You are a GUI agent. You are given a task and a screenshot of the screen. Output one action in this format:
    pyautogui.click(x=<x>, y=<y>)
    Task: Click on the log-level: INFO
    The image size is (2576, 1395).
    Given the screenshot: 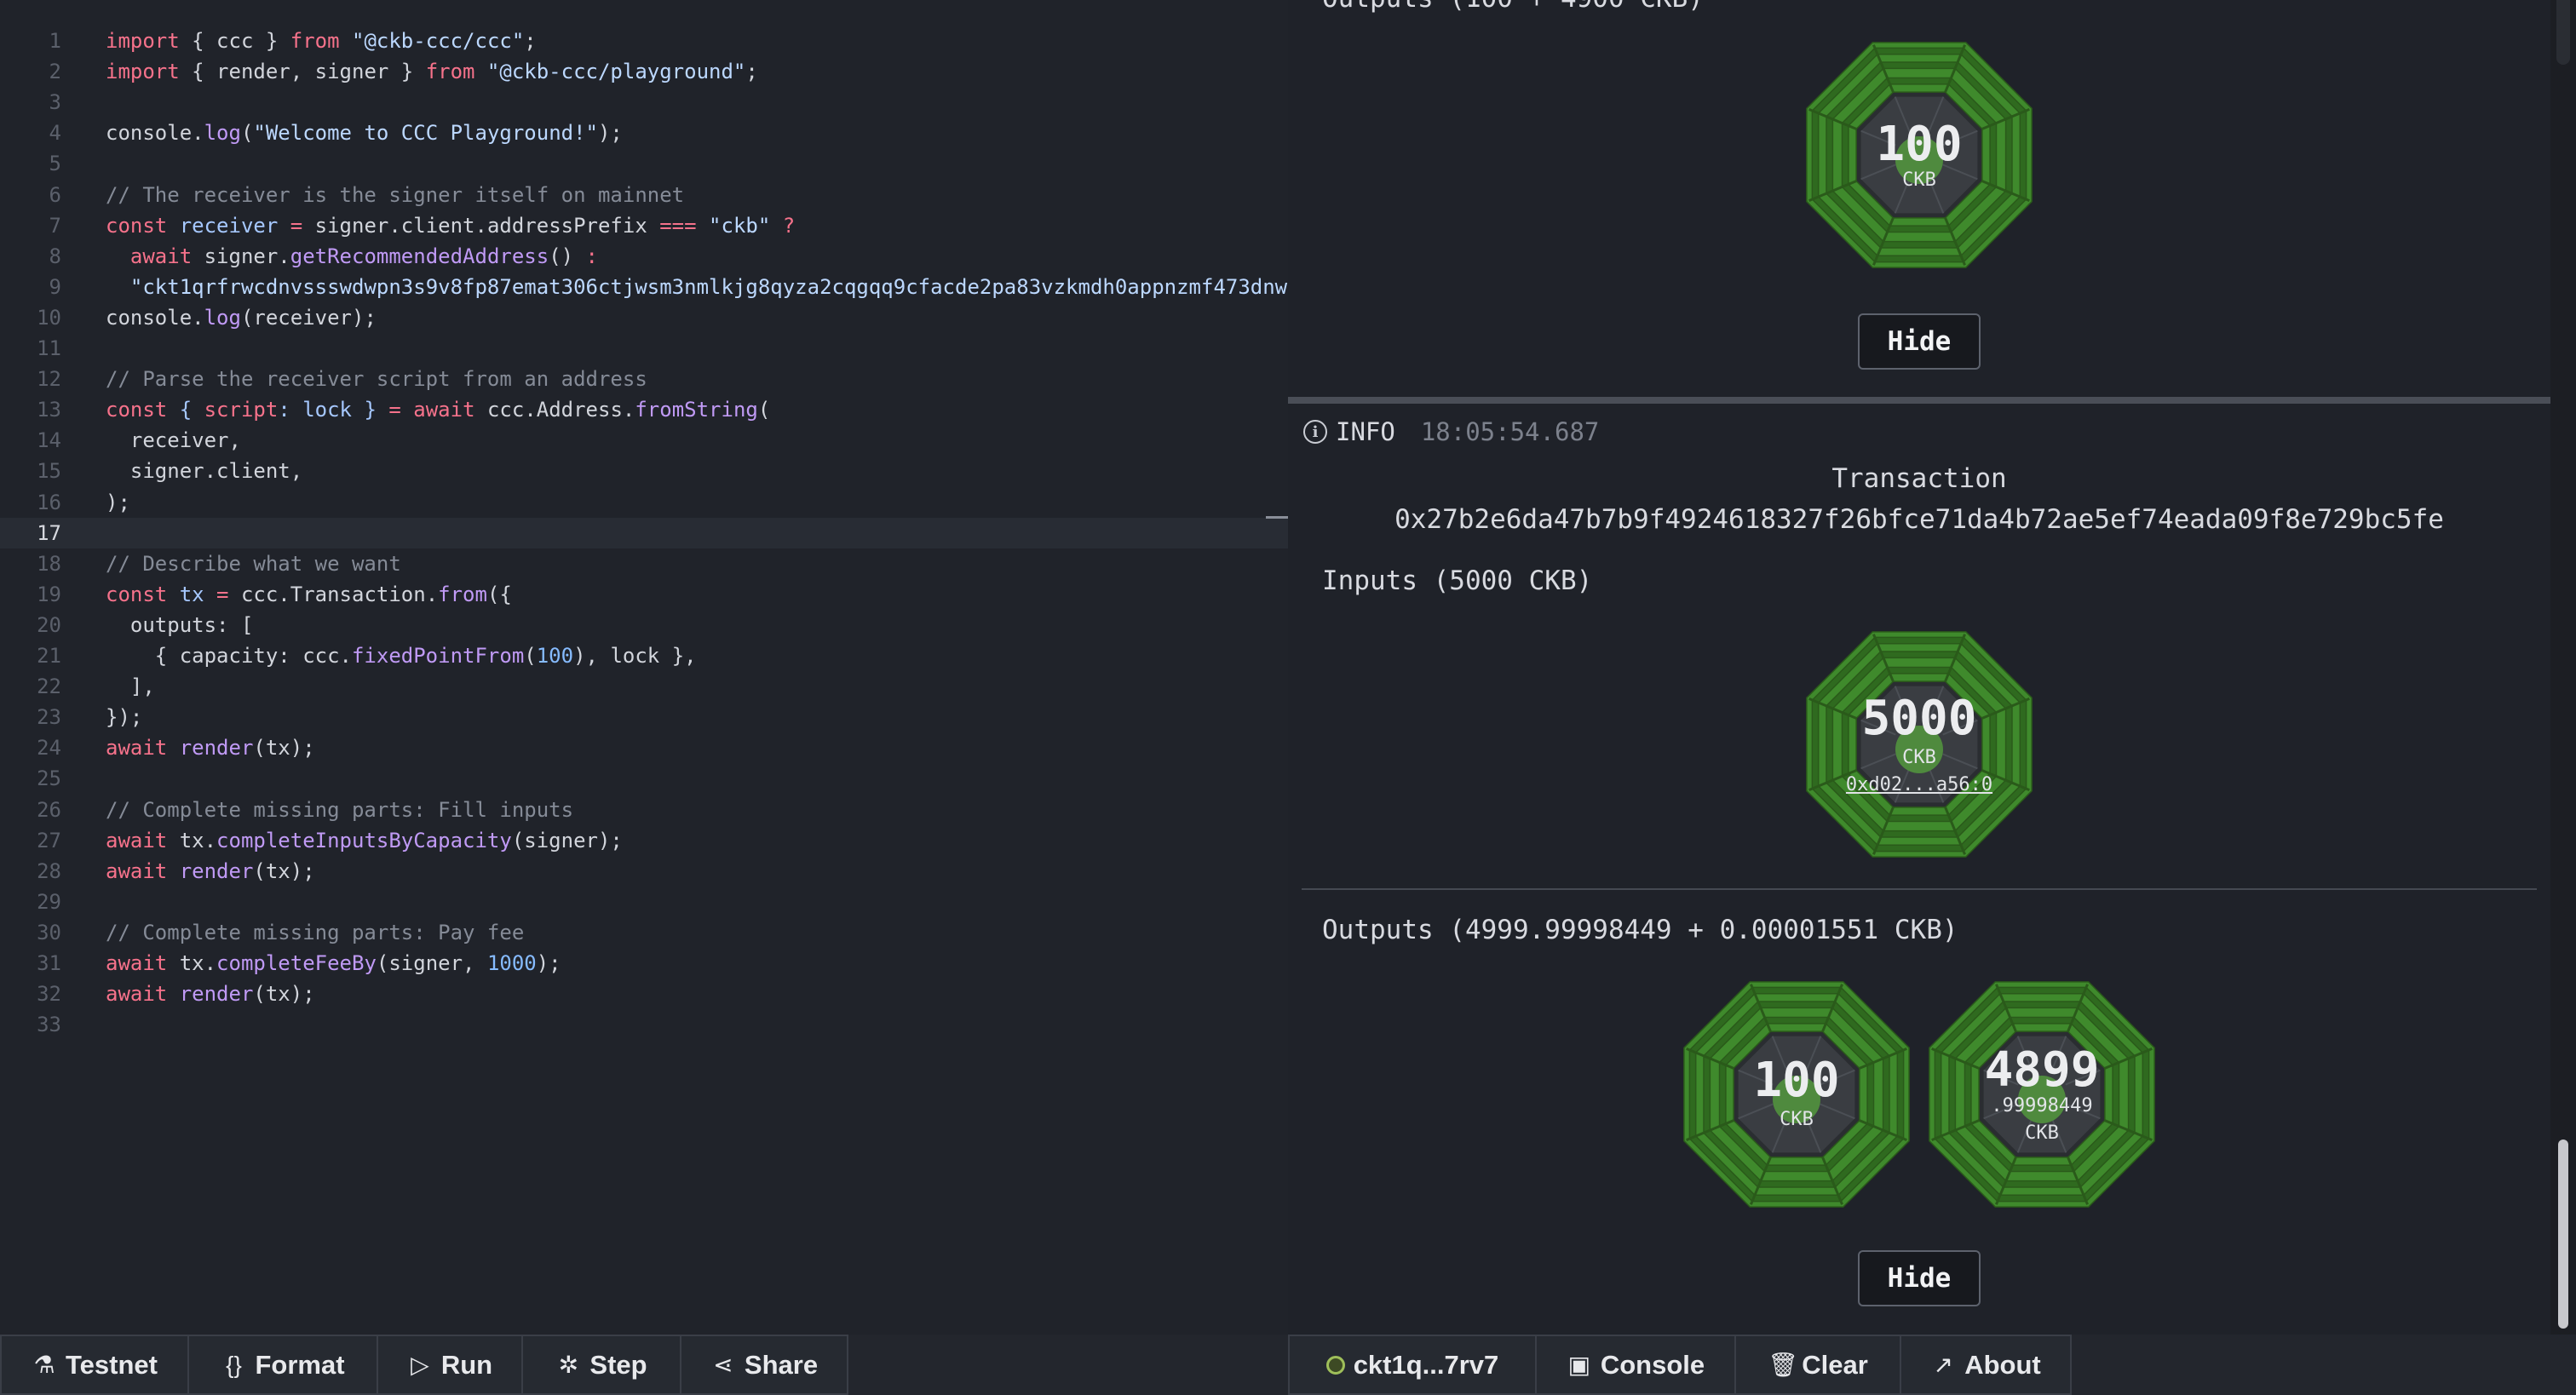 What is the action you would take?
    pyautogui.click(x=1366, y=431)
    